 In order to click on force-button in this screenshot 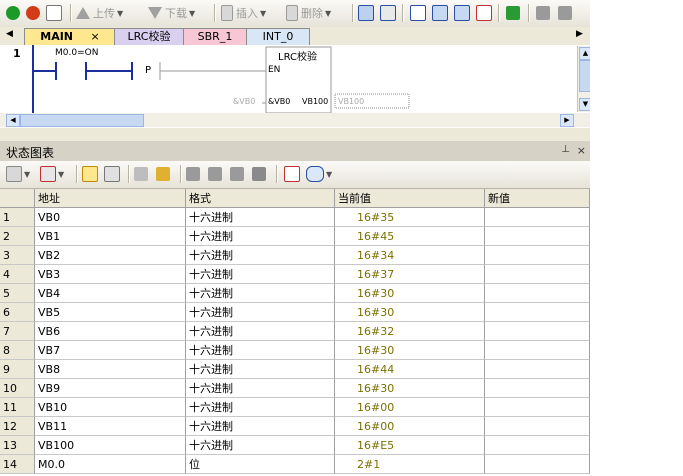, I will do `click(193, 174)`.